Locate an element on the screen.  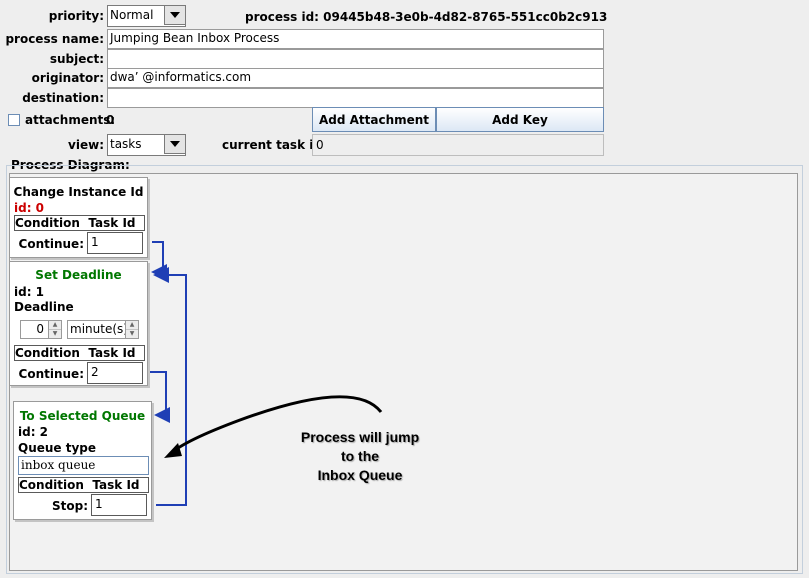
annotation-line: to the is located at coordinates (360, 456).